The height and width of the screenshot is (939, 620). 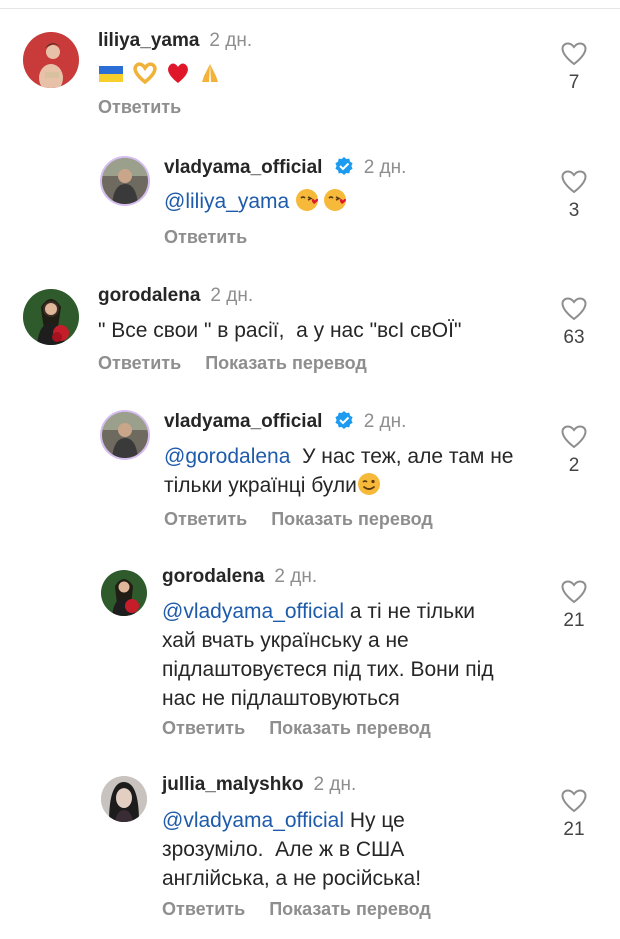 What do you see at coordinates (226, 201) in the screenshot?
I see `mention-link: @liliya_yama` at bounding box center [226, 201].